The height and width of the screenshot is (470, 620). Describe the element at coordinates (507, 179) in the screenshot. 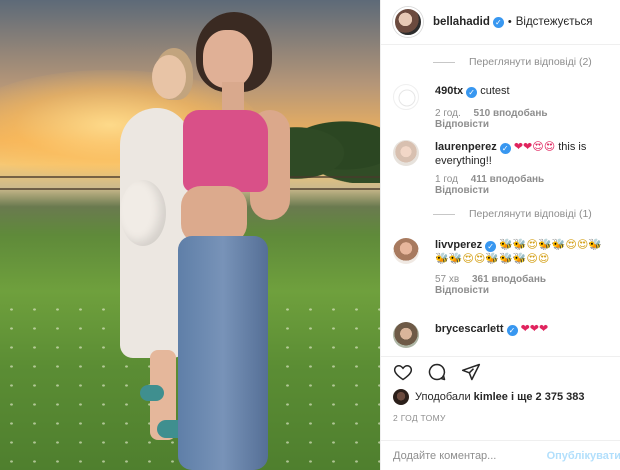

I see `comment-likes-count: 411 вподобань` at that location.